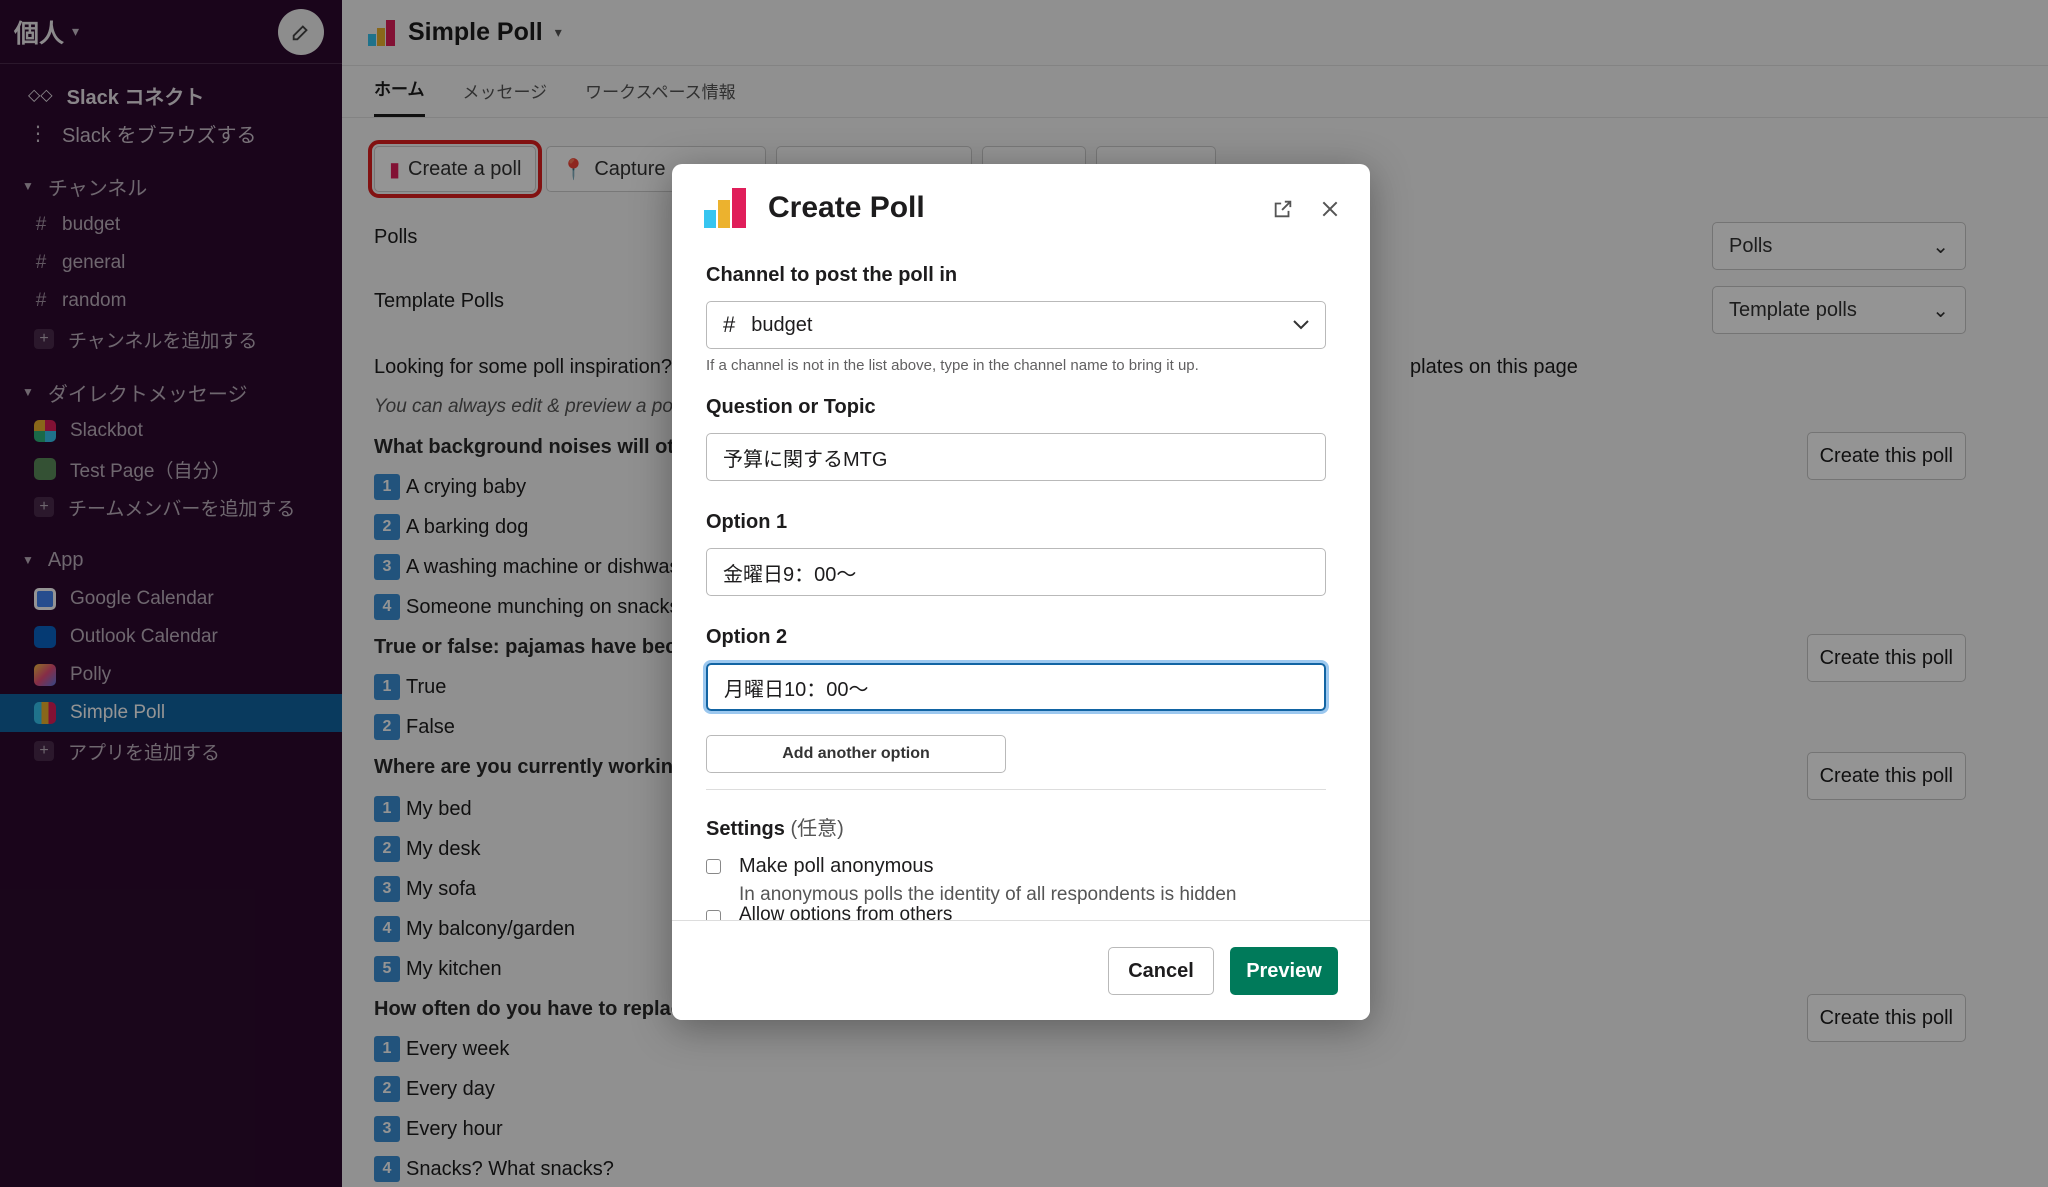  I want to click on option-2-label: Option 2, so click(747, 637).